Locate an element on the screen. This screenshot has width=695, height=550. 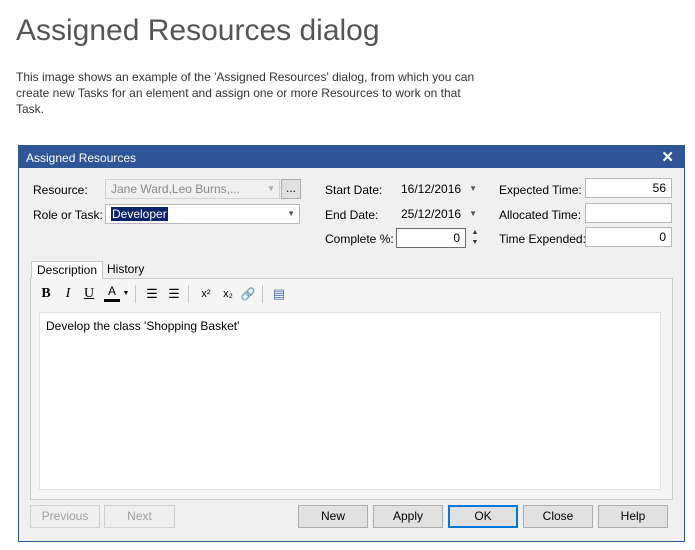
description-text: Develop the class 'Shopping Basket' is located at coordinates (143, 326).